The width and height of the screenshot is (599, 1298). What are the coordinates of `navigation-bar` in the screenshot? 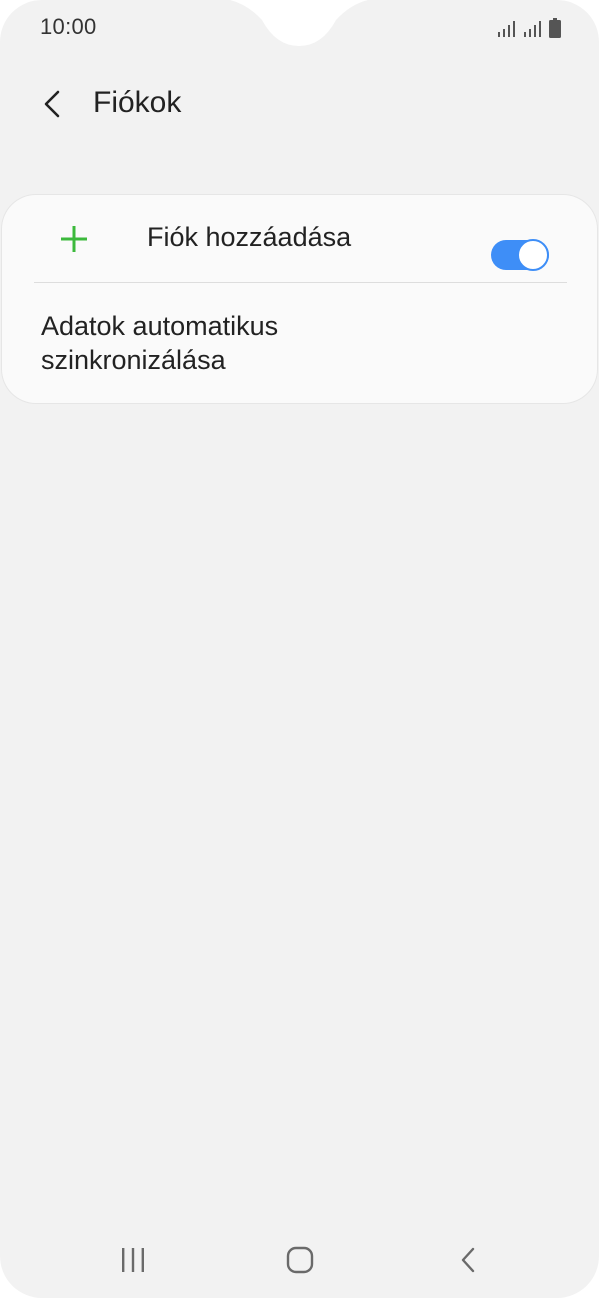 It's located at (299, 1260).